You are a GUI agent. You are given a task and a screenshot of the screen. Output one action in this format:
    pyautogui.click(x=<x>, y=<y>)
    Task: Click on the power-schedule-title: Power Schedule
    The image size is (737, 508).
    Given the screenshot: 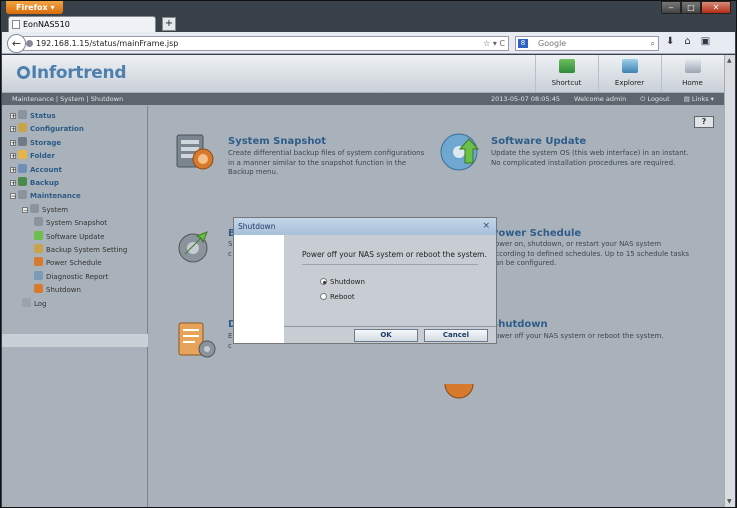 What is the action you would take?
    pyautogui.click(x=536, y=233)
    